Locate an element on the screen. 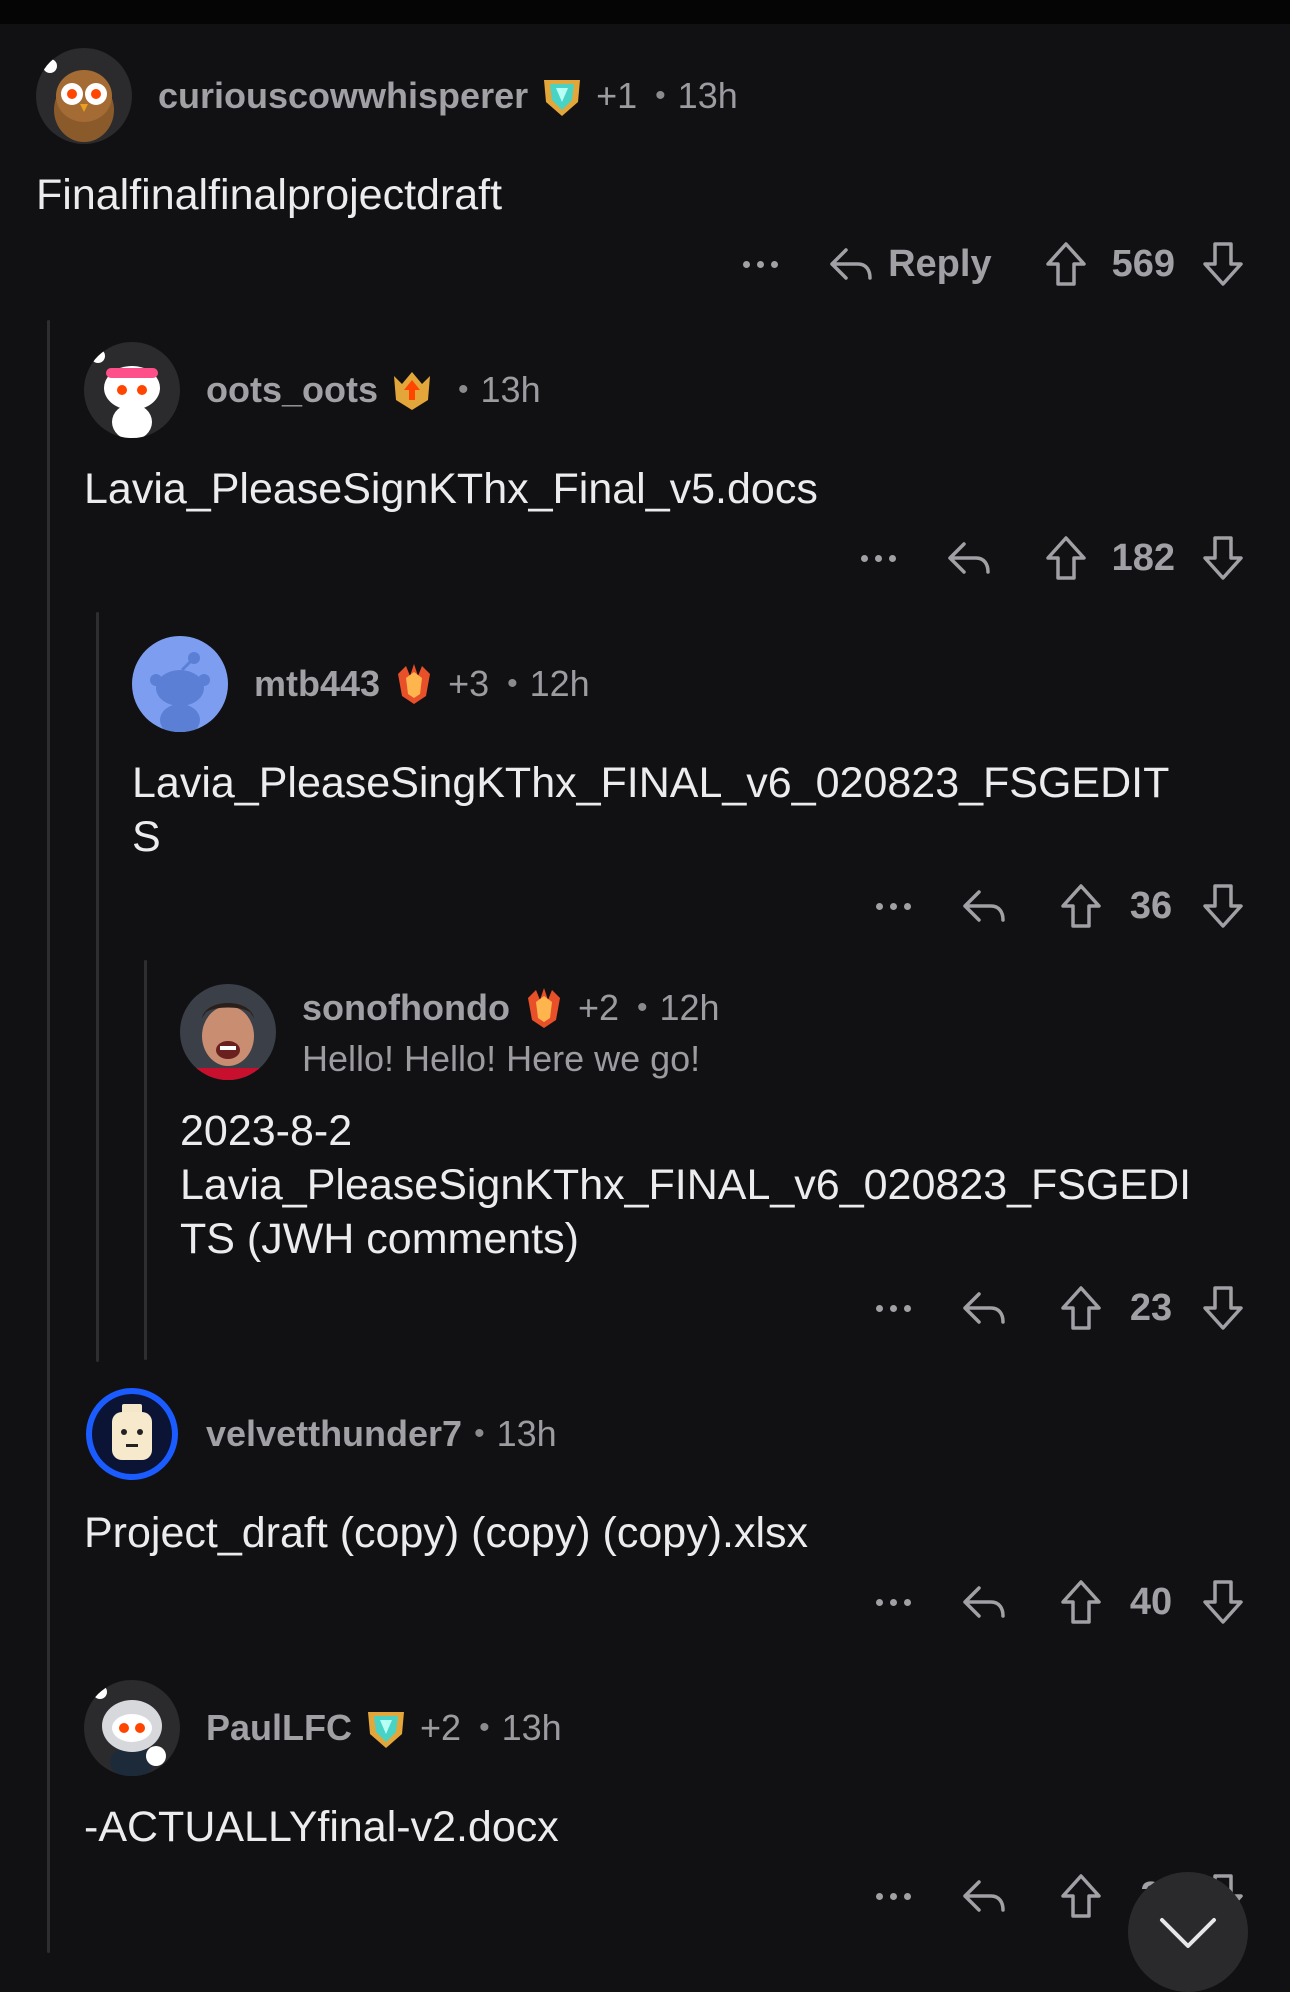 Image resolution: width=1290 pixels, height=1992 pixels. username: PaulLFC is located at coordinates (279, 1728).